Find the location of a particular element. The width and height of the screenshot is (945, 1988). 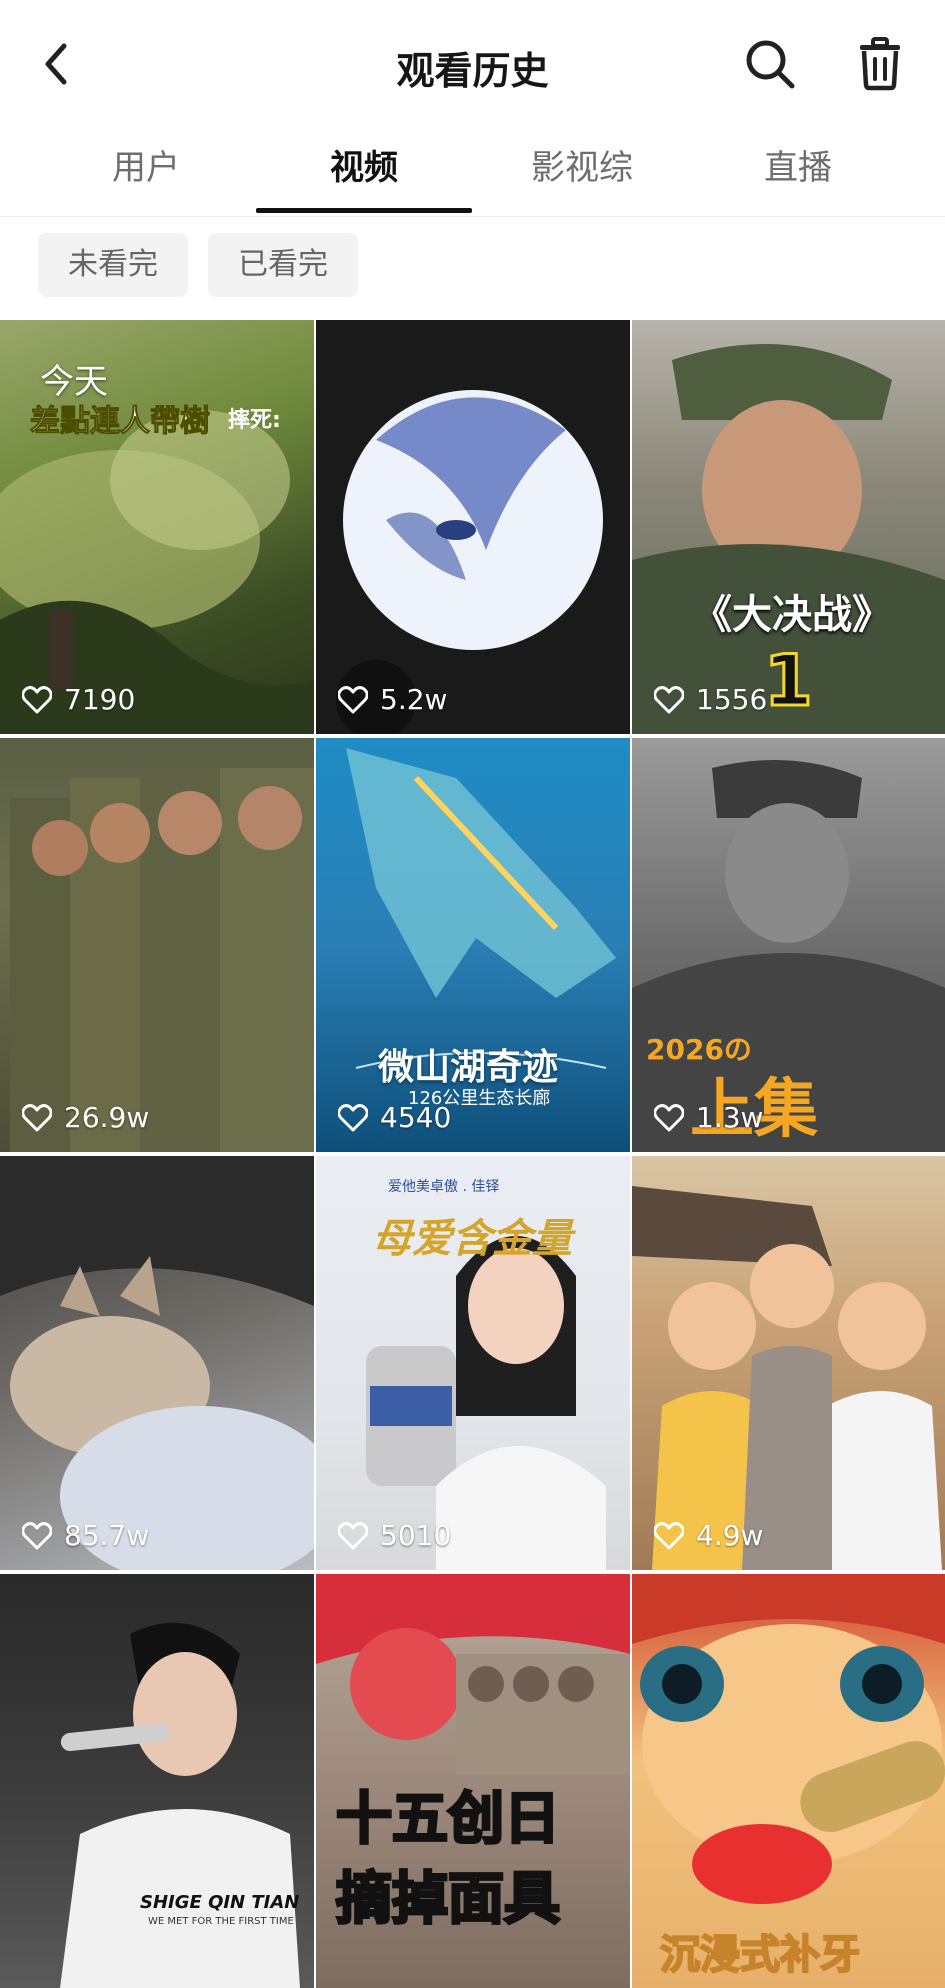

tab-movies-shows: 影视综 is located at coordinates (582, 174).